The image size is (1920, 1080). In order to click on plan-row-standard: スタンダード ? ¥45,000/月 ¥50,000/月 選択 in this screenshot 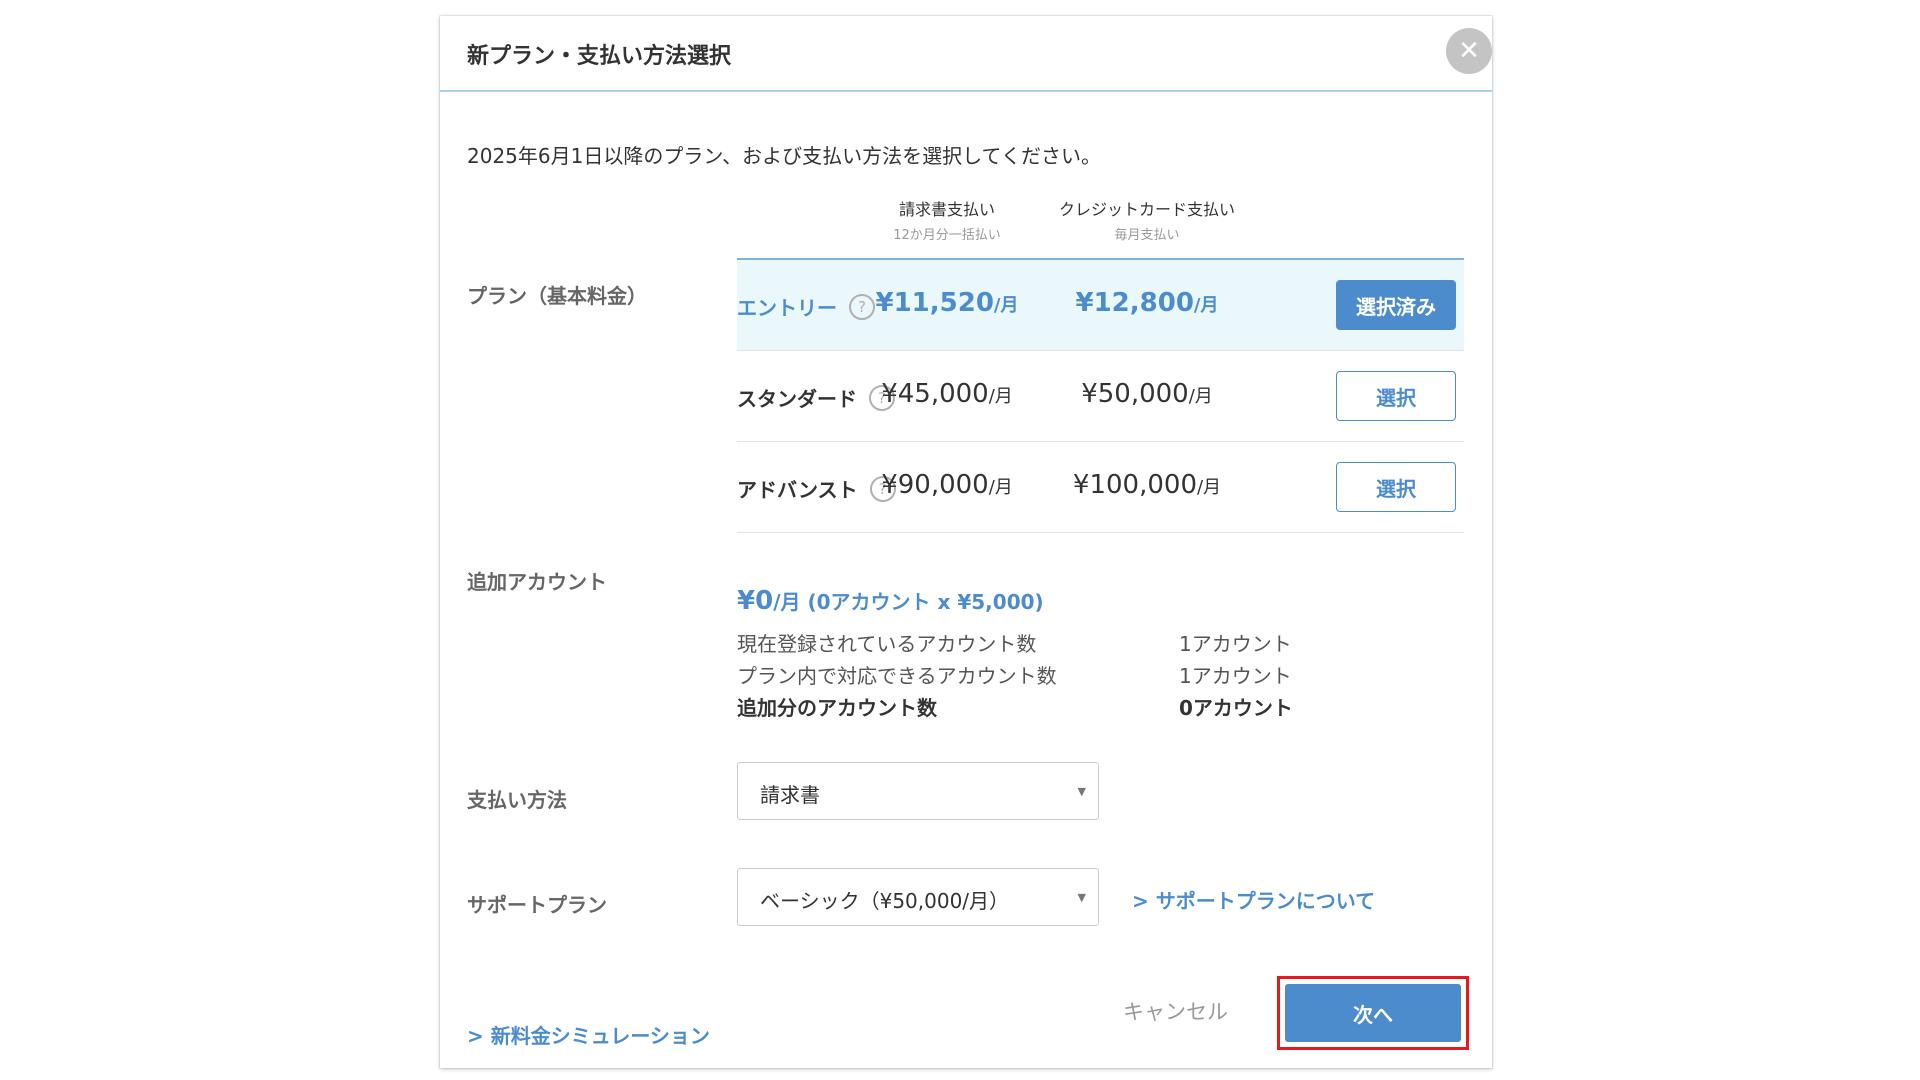, I will do `click(1100, 396)`.